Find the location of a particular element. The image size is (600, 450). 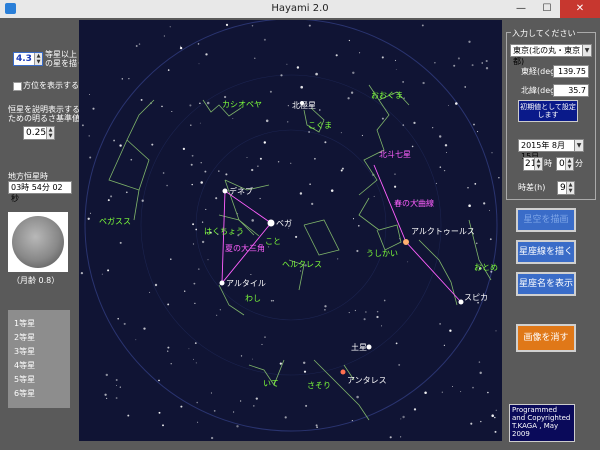

star-threshold-spinner: 0.25 ▲ ▼ is located at coordinates (39, 133).